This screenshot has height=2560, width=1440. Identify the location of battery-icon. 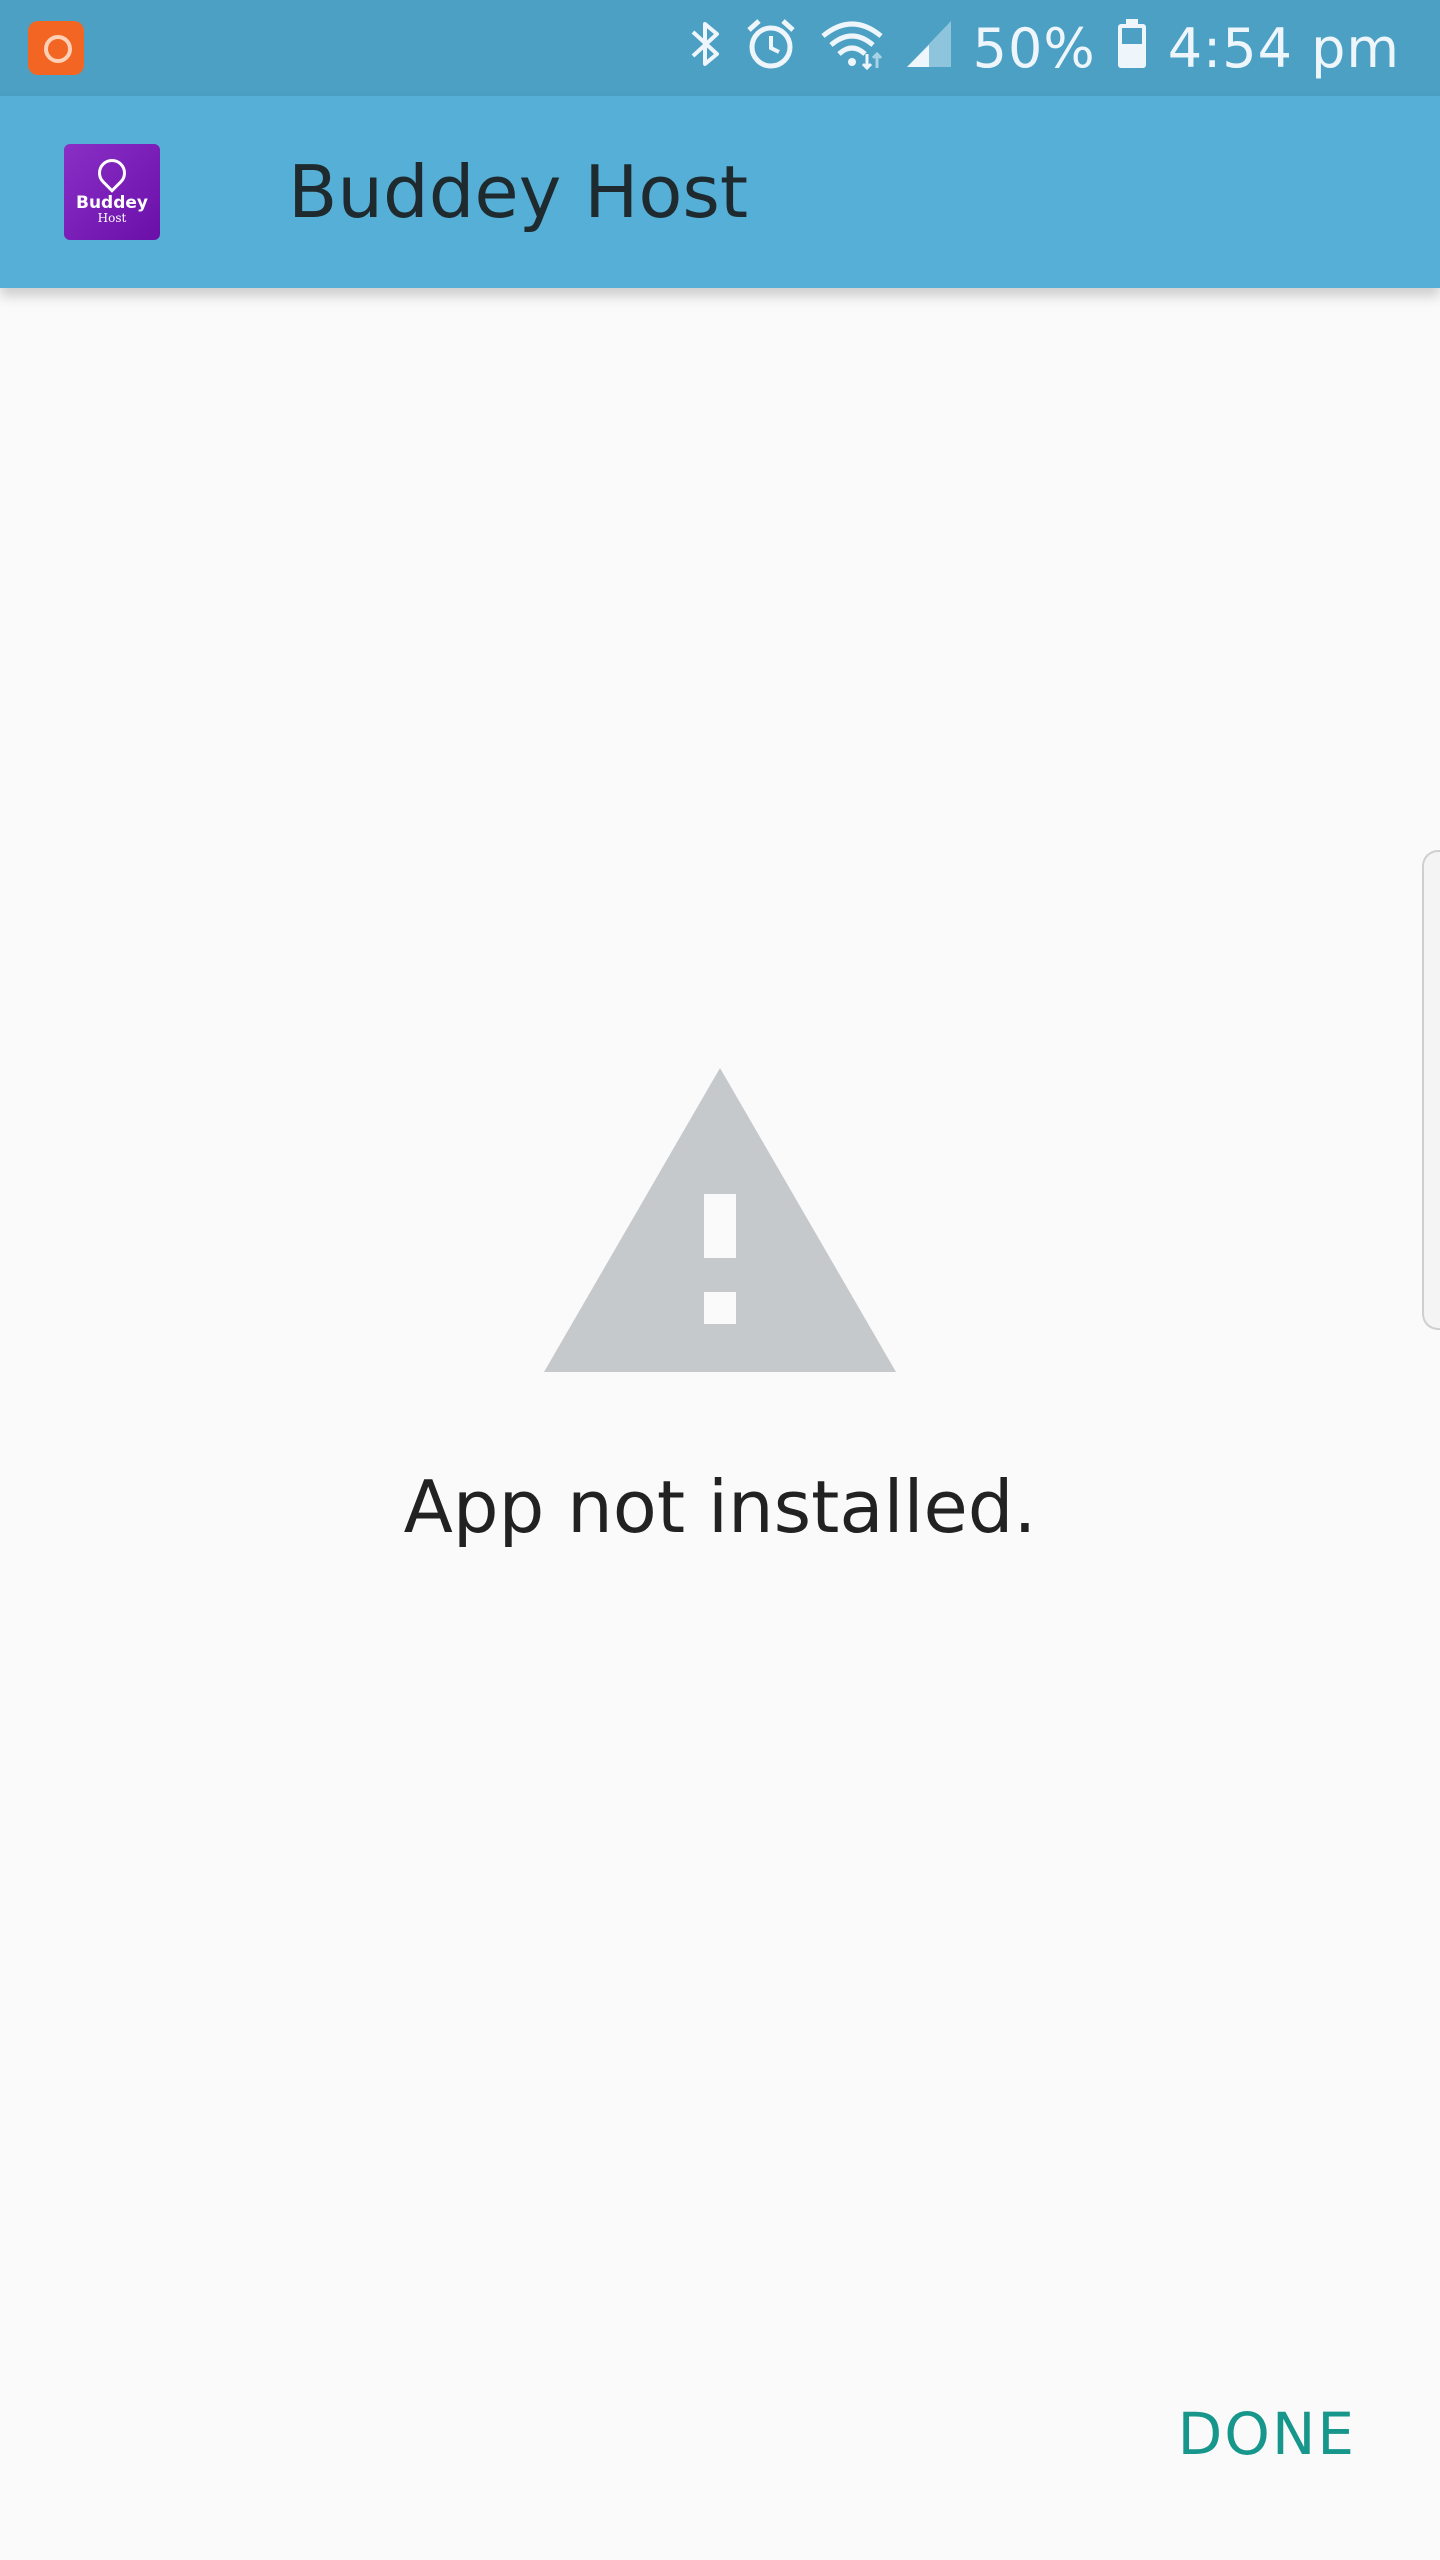
(1132, 48).